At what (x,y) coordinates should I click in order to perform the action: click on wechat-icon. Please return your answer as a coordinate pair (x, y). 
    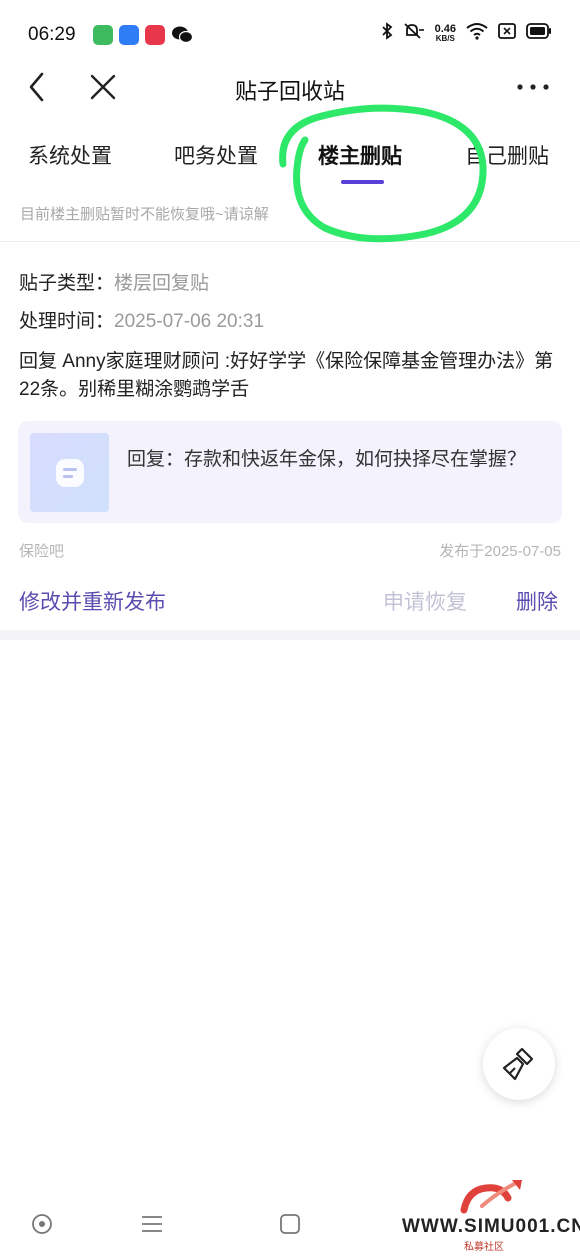
    Looking at the image, I should click on (182, 35).